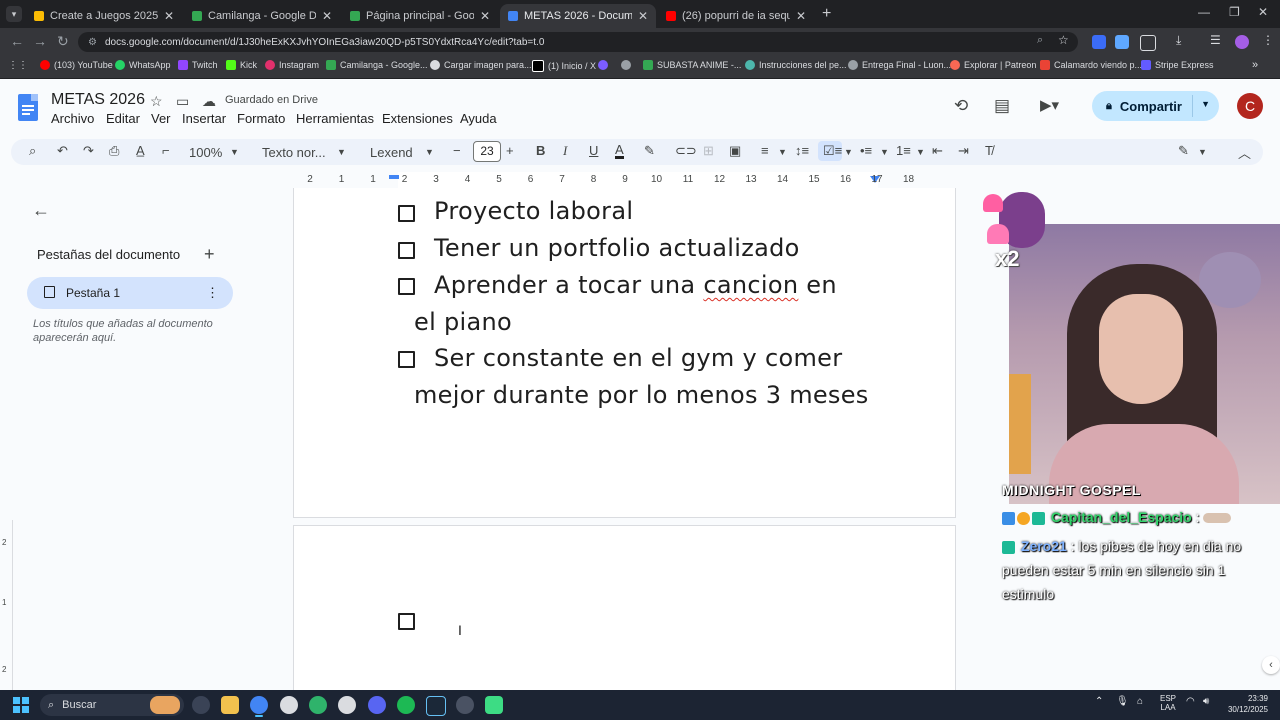 Image resolution: width=1280 pixels, height=720 pixels. I want to click on insert-image-icon: ▣, so click(735, 151).